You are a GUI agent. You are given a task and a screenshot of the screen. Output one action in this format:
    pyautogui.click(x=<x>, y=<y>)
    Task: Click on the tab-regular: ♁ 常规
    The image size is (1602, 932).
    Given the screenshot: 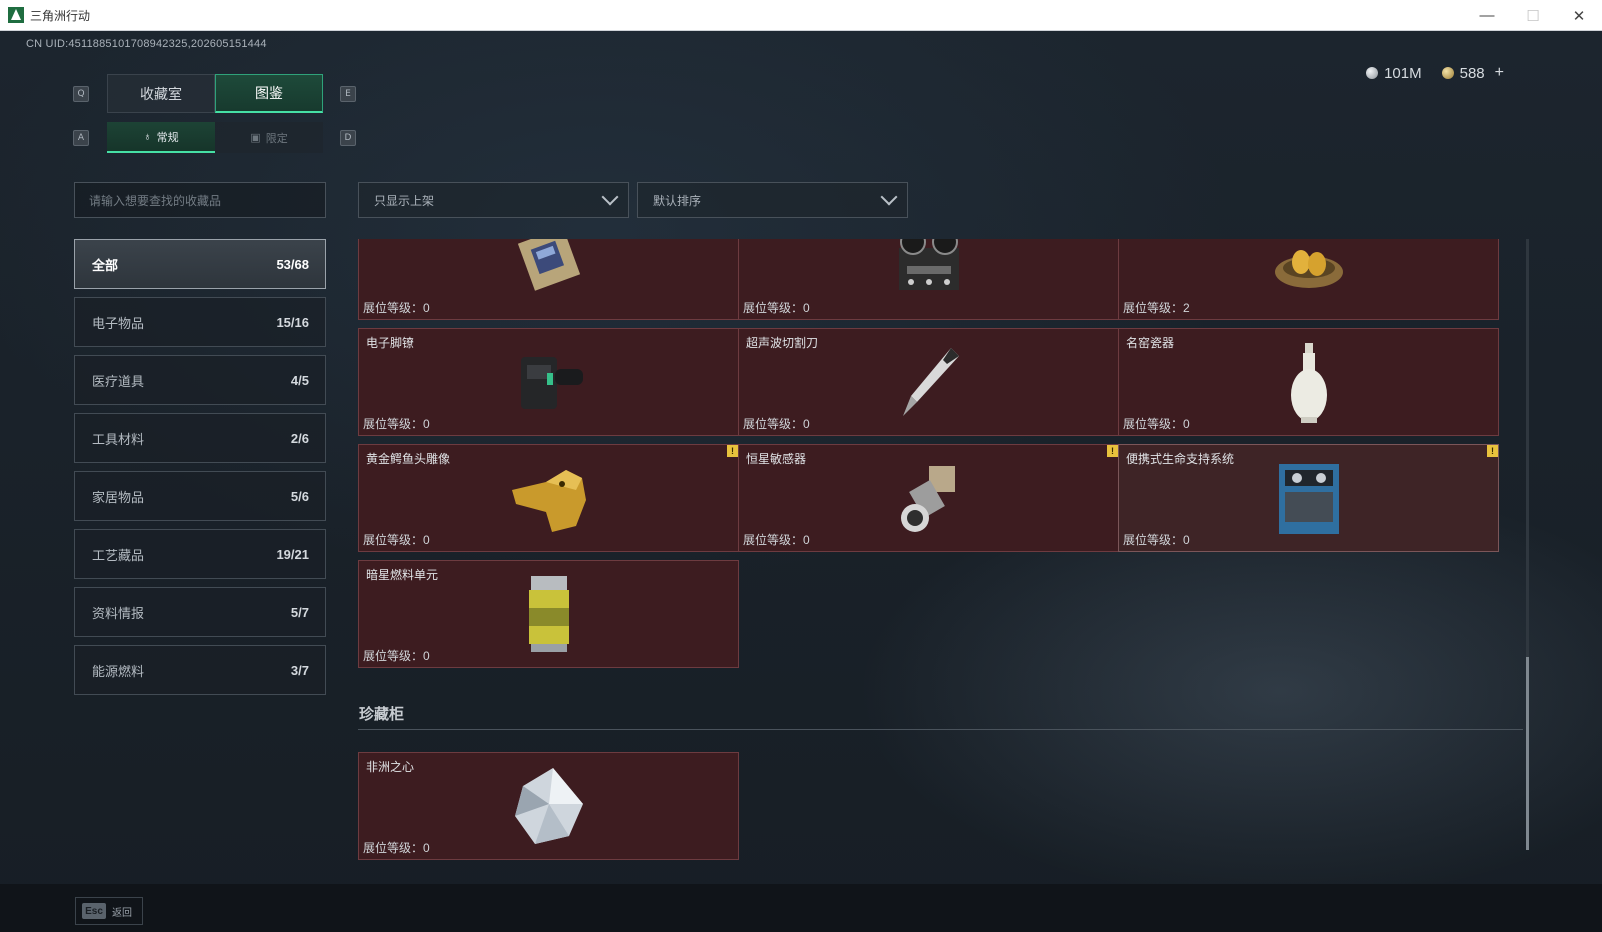 What is the action you would take?
    pyautogui.click(x=161, y=137)
    